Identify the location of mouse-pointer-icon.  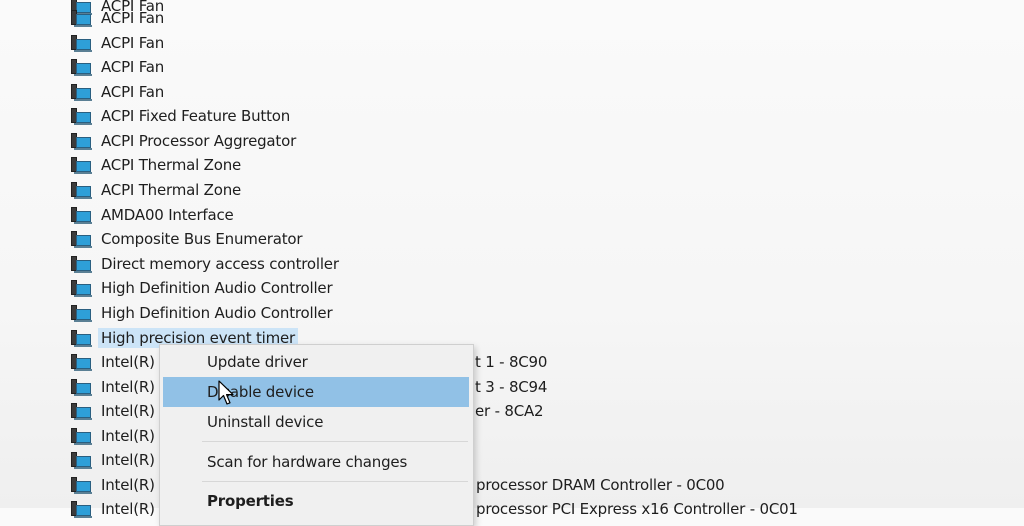
(226, 392).